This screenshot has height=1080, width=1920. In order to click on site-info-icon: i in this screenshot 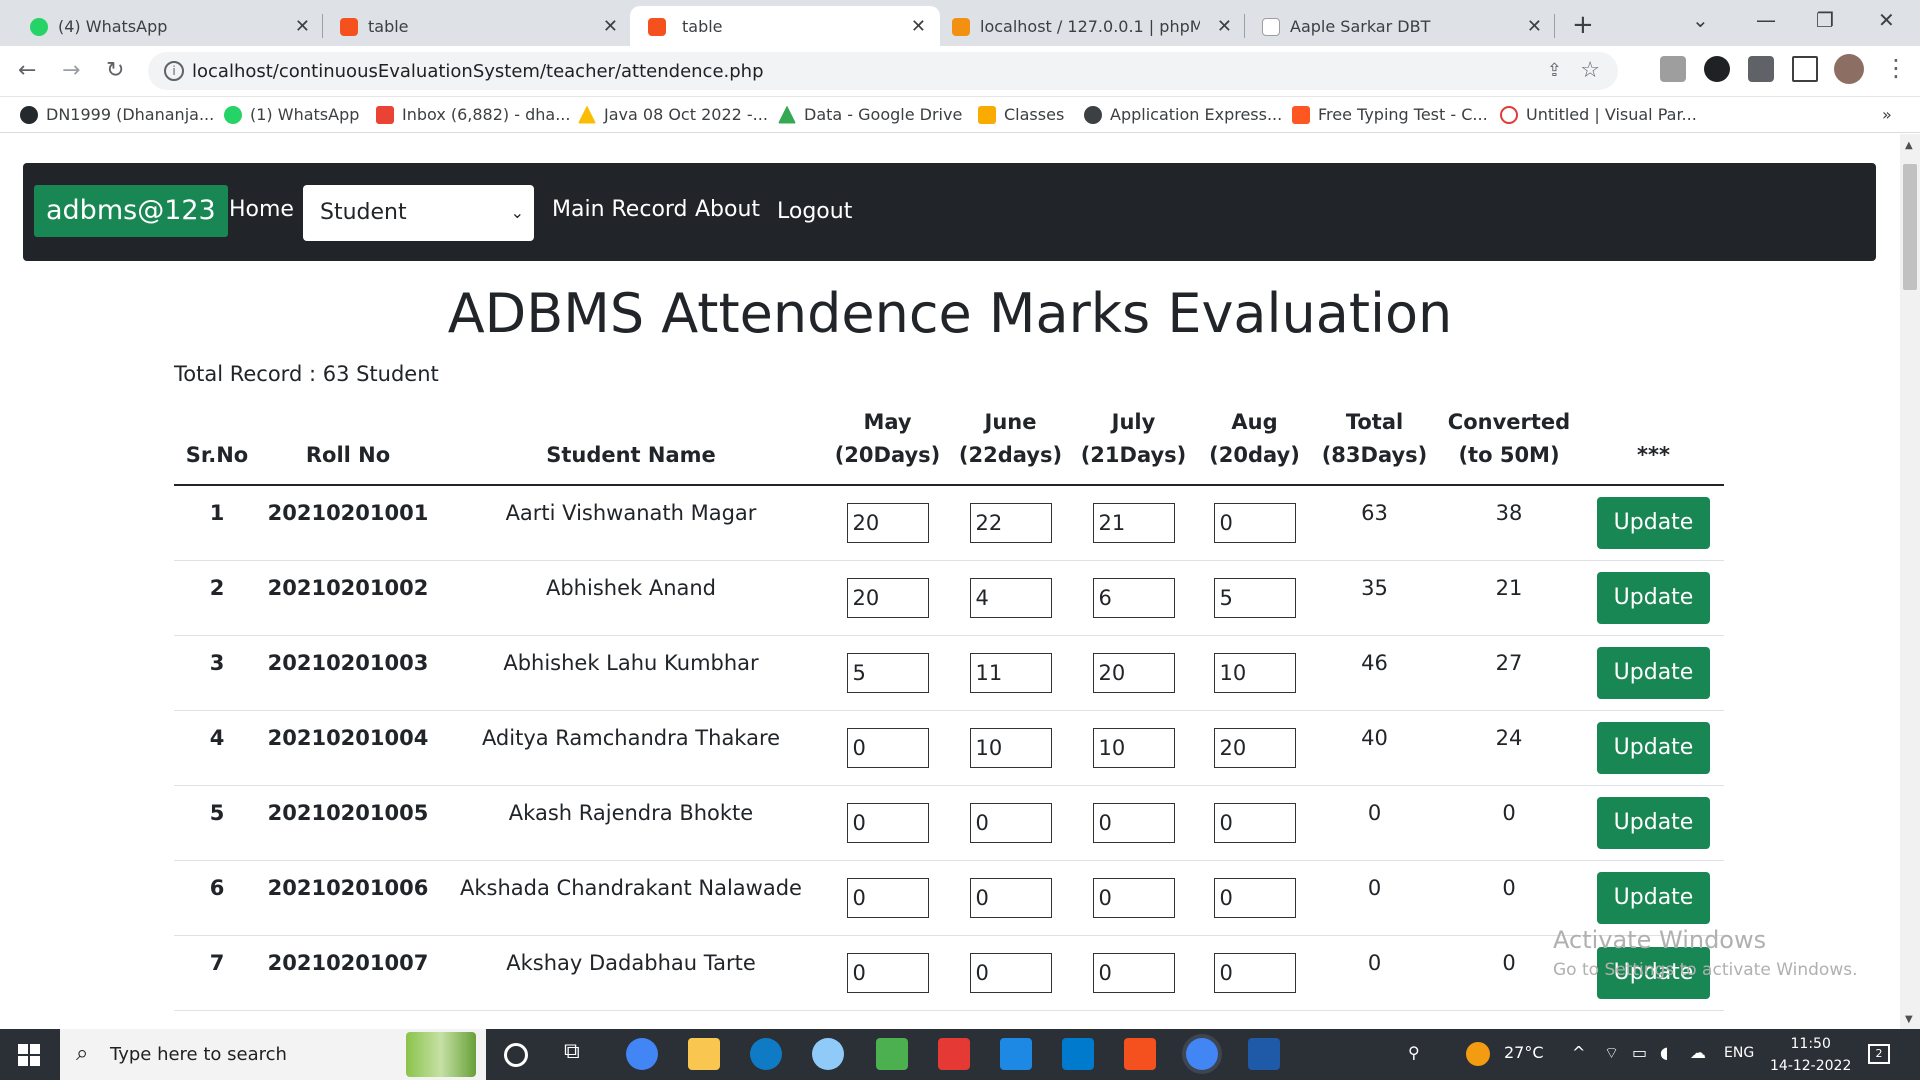, I will do `click(174, 71)`.